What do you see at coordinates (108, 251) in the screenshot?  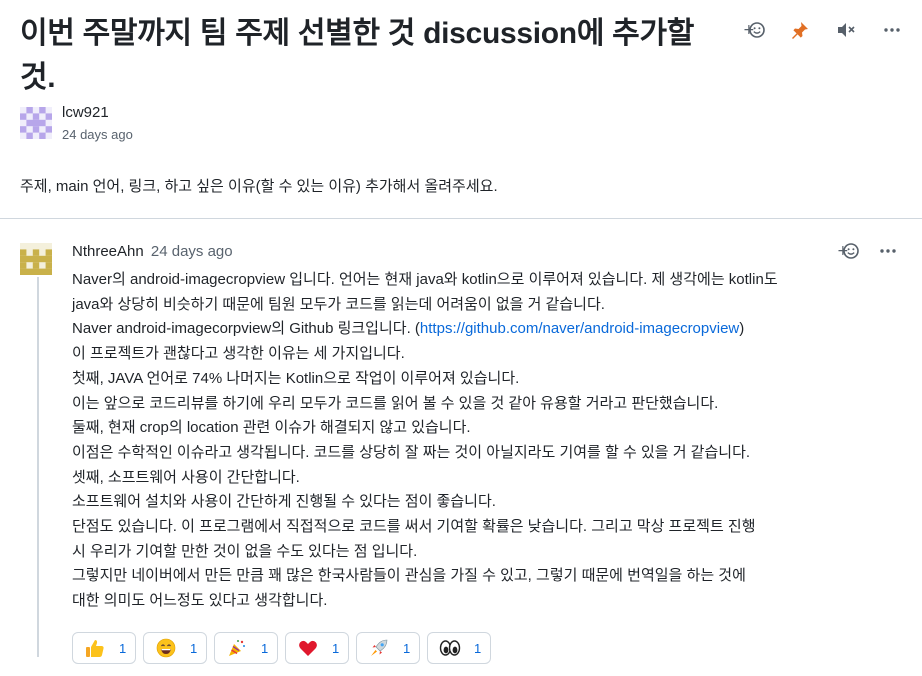 I see `comment-author: NthreeAhn` at bounding box center [108, 251].